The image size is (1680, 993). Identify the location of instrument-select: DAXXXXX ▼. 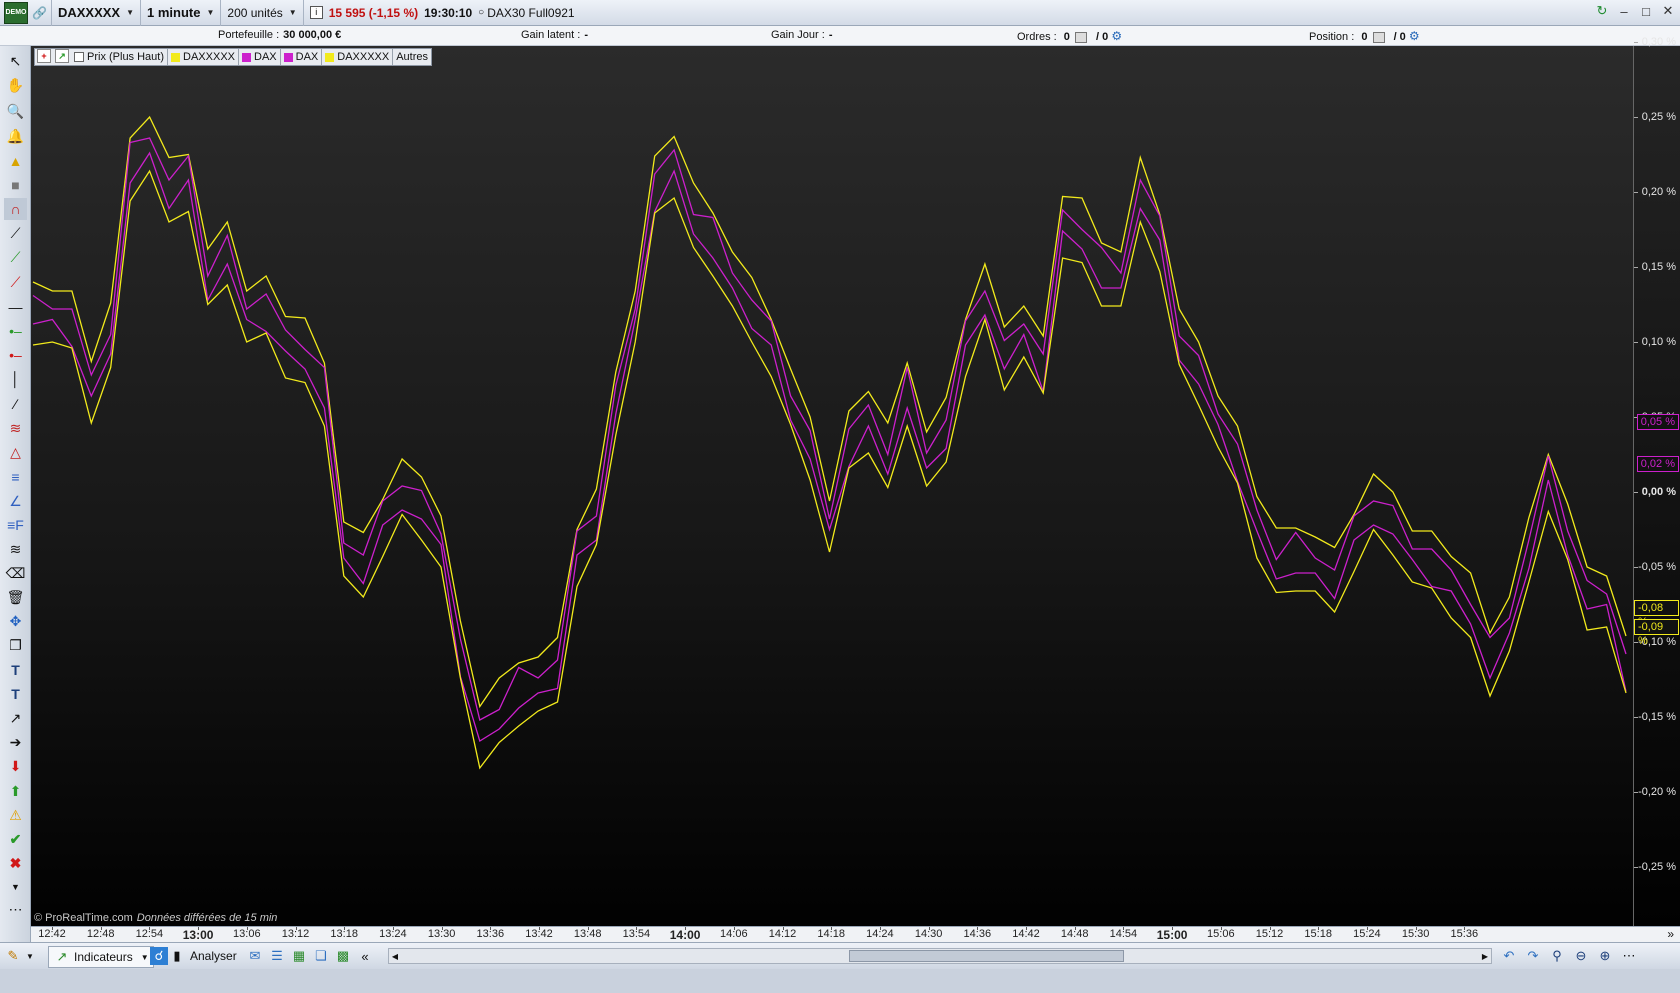
(97, 13).